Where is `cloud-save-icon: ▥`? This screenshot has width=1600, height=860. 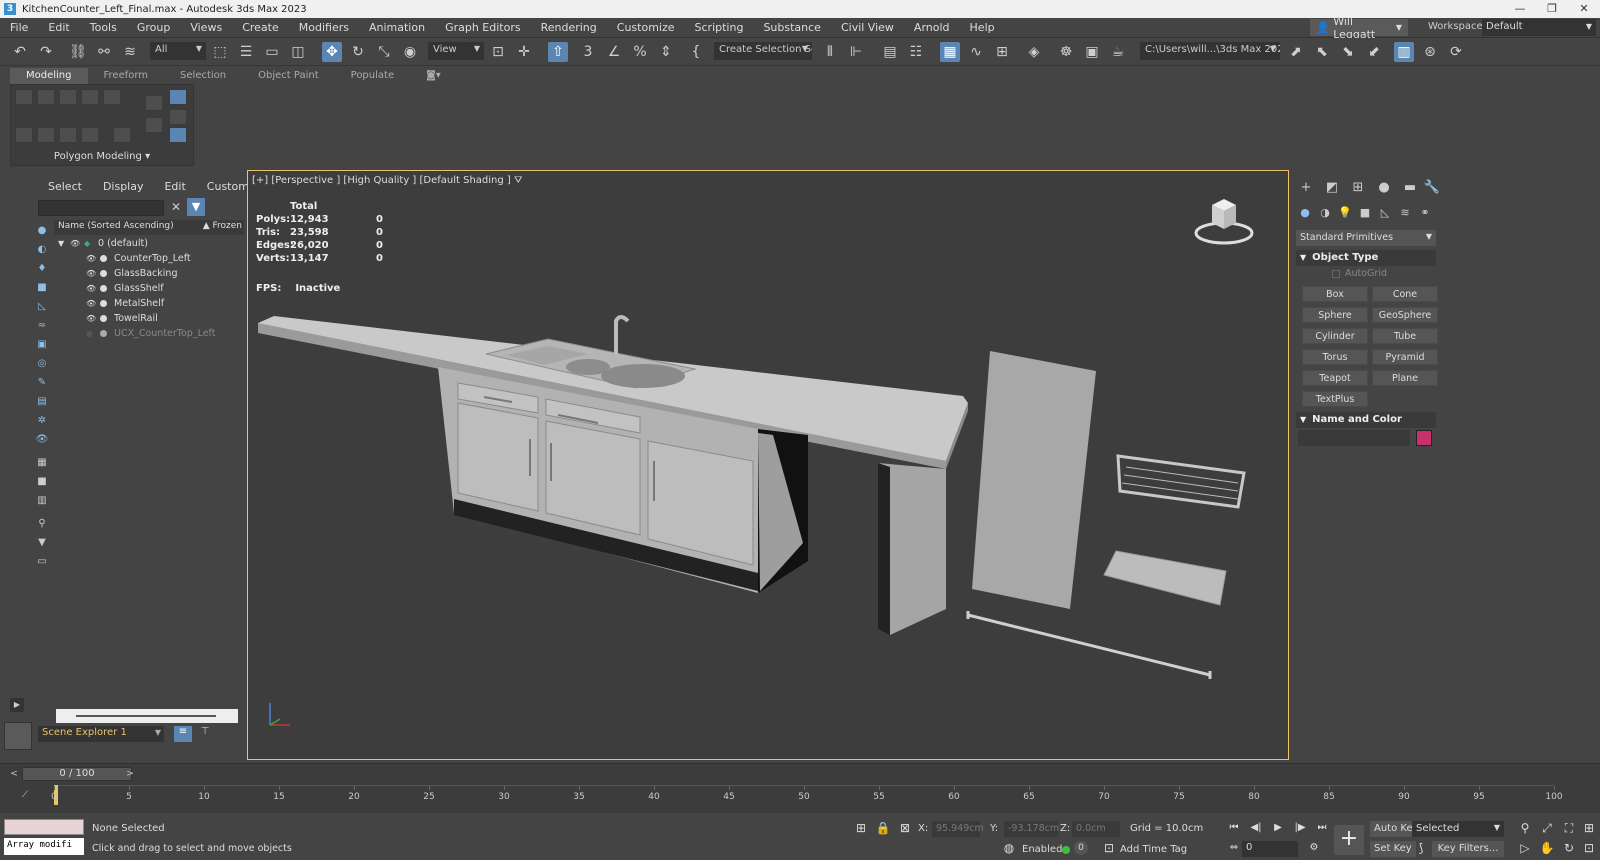 cloud-save-icon: ▥ is located at coordinates (1404, 52).